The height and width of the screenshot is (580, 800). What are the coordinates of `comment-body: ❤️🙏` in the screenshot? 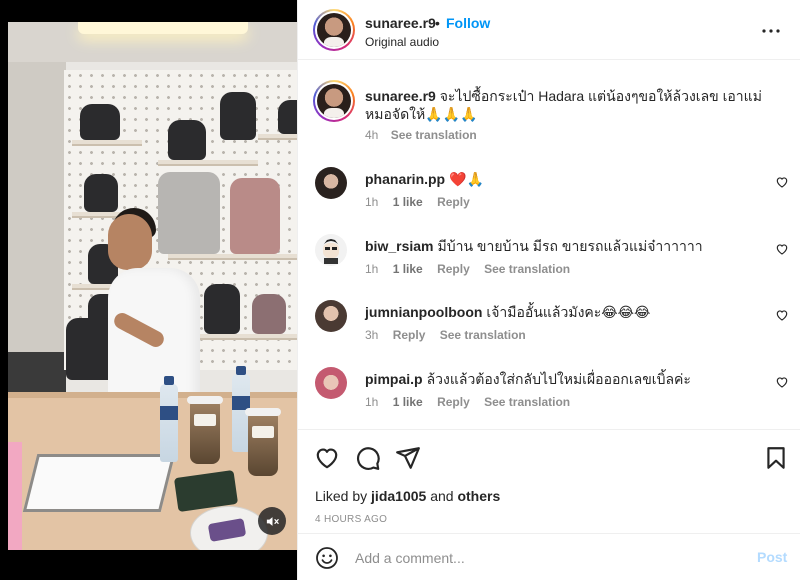 It's located at (466, 179).